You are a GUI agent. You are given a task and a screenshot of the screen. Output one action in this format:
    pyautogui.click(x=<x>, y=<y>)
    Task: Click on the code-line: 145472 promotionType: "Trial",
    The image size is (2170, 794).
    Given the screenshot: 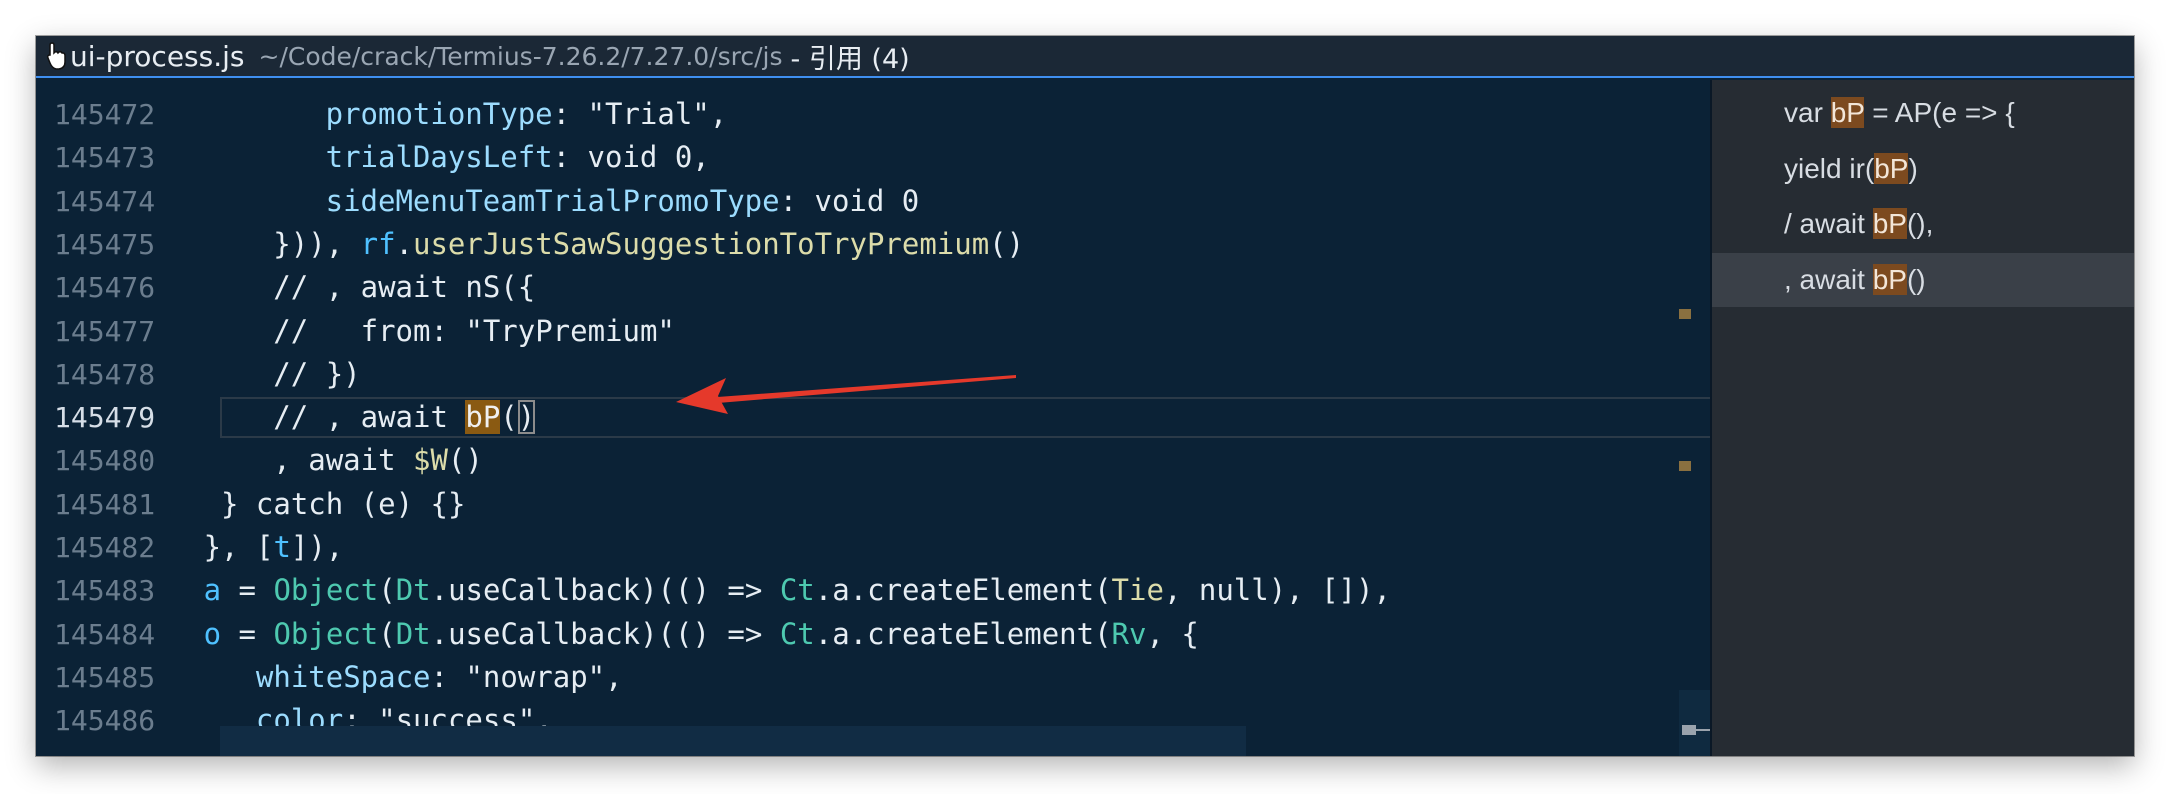 What is the action you would take?
    pyautogui.click(x=873, y=114)
    